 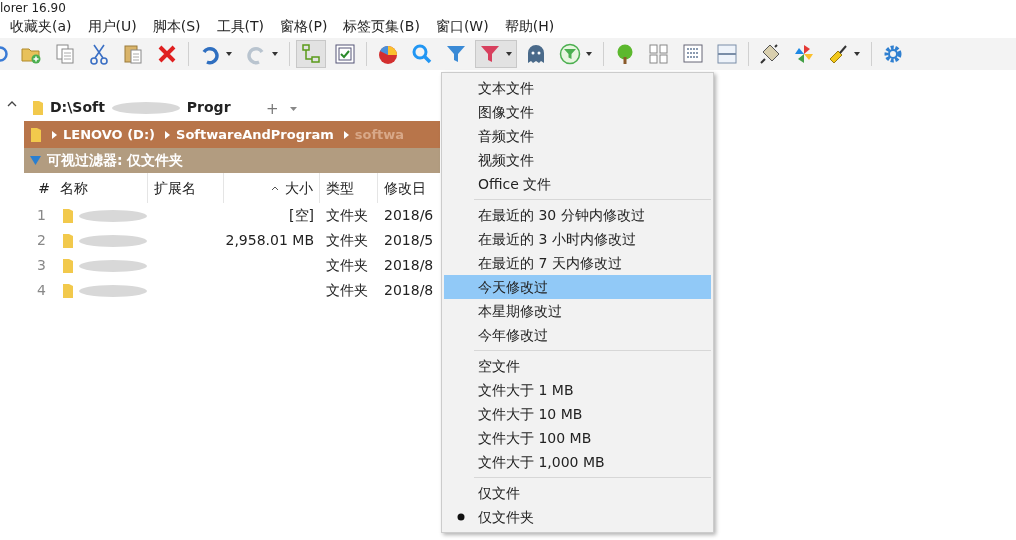 I want to click on column-header: 扩展名, so click(x=186, y=188).